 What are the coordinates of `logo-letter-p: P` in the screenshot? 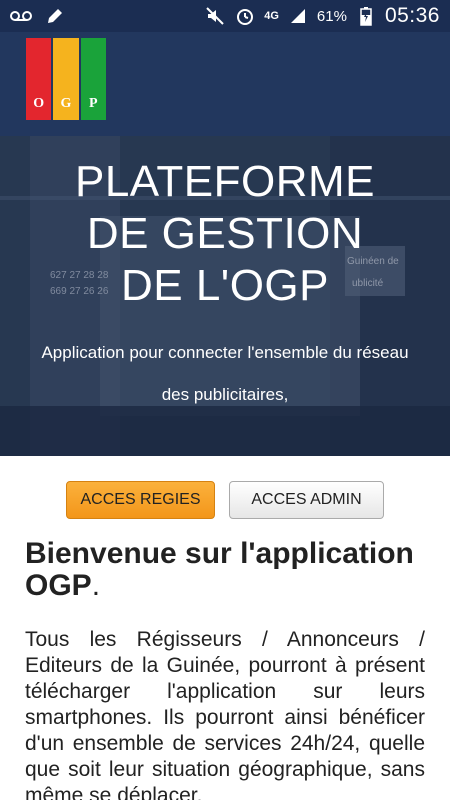 It's located at (93, 103).